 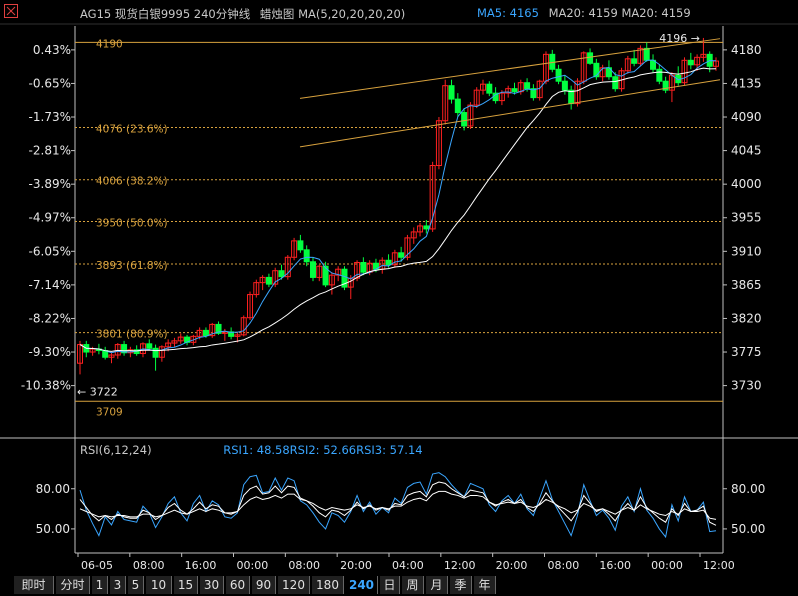 What do you see at coordinates (748, 529) in the screenshot?
I see `rsi-tick-label-right: 50.00` at bounding box center [748, 529].